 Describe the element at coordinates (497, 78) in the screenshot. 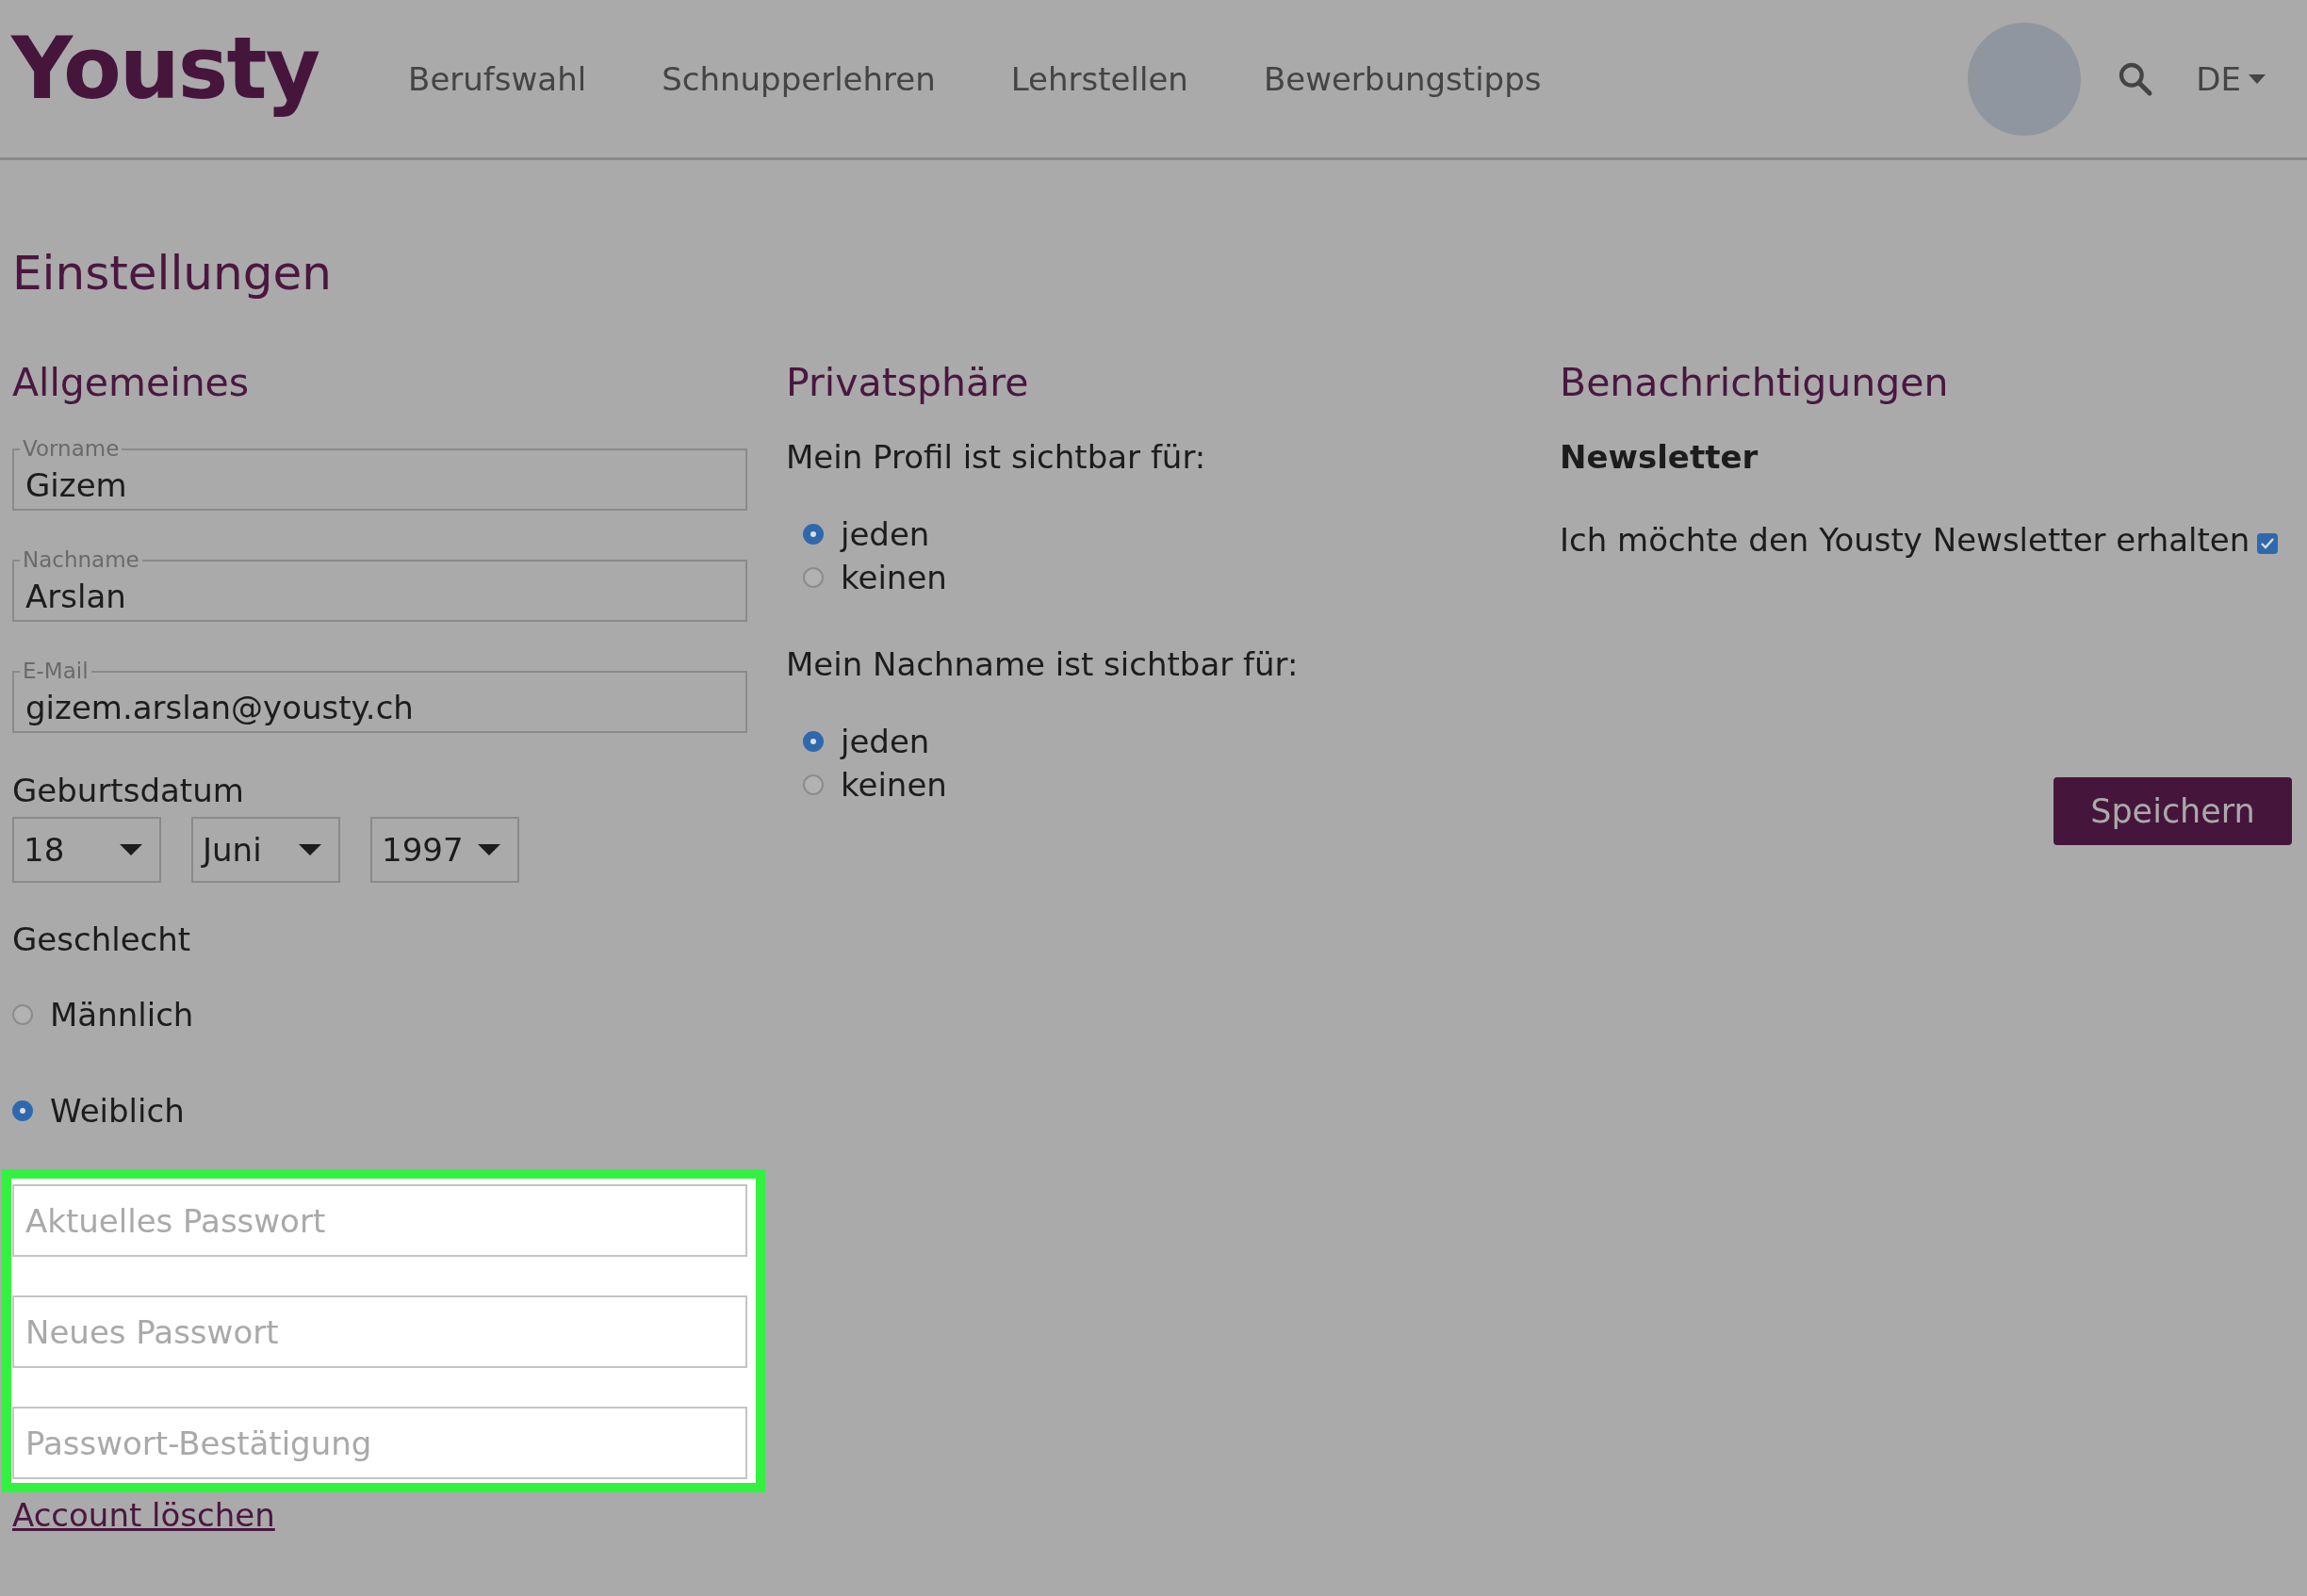

I see `nav-link: Berufswahl` at that location.